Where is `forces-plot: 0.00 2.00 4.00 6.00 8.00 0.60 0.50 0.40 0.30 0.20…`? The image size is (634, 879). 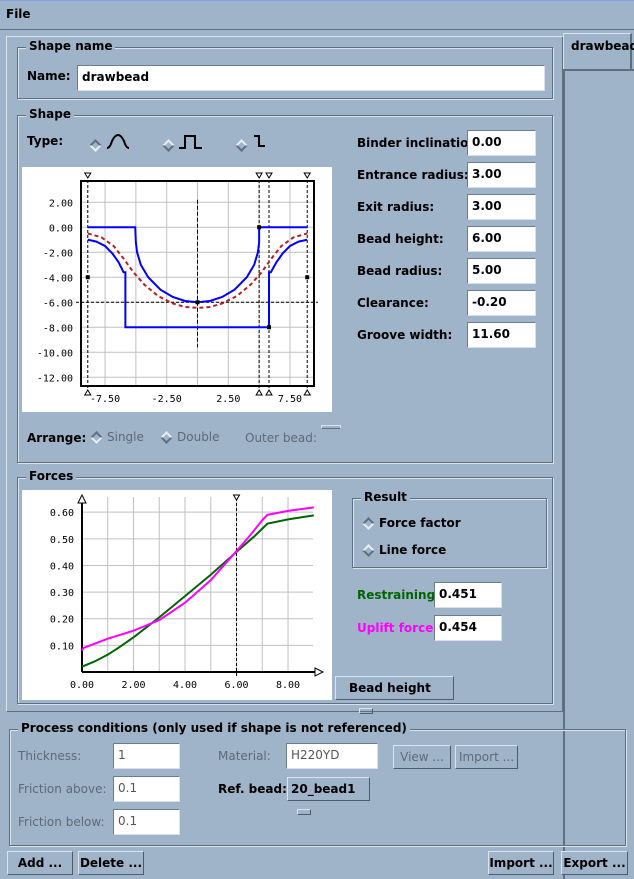 forces-plot: 0.00 2.00 4.00 6.00 8.00 0.60 0.50 0.40 0.30 0.20… is located at coordinates (177, 595).